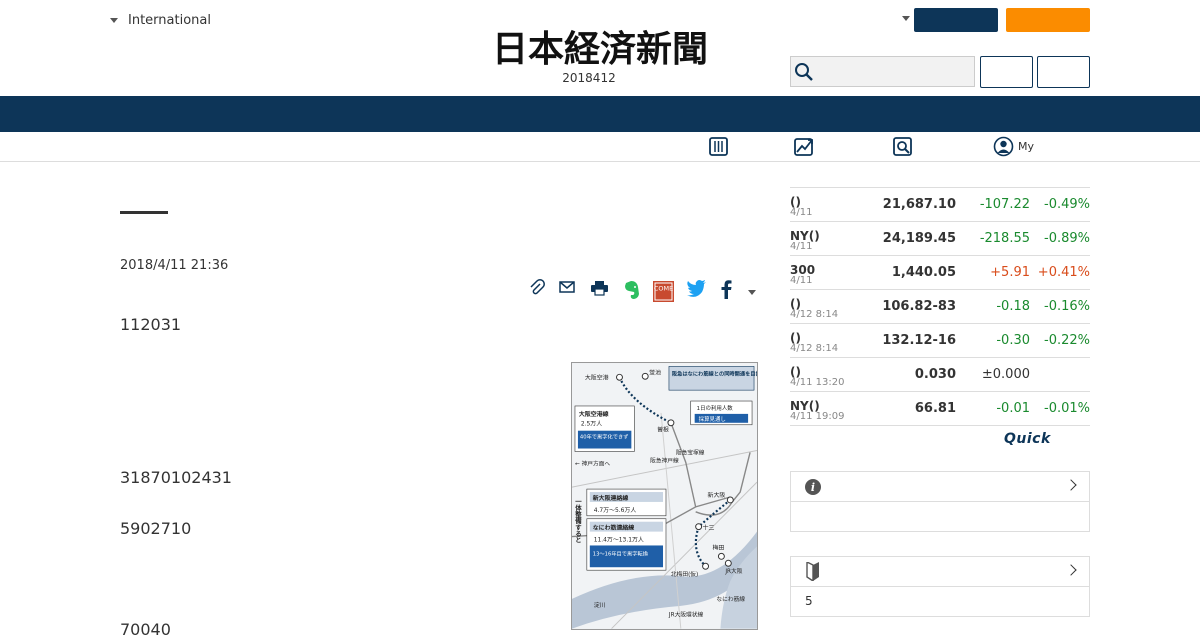 The image size is (1200, 639). I want to click on map-label: JR大阪, so click(733, 571).